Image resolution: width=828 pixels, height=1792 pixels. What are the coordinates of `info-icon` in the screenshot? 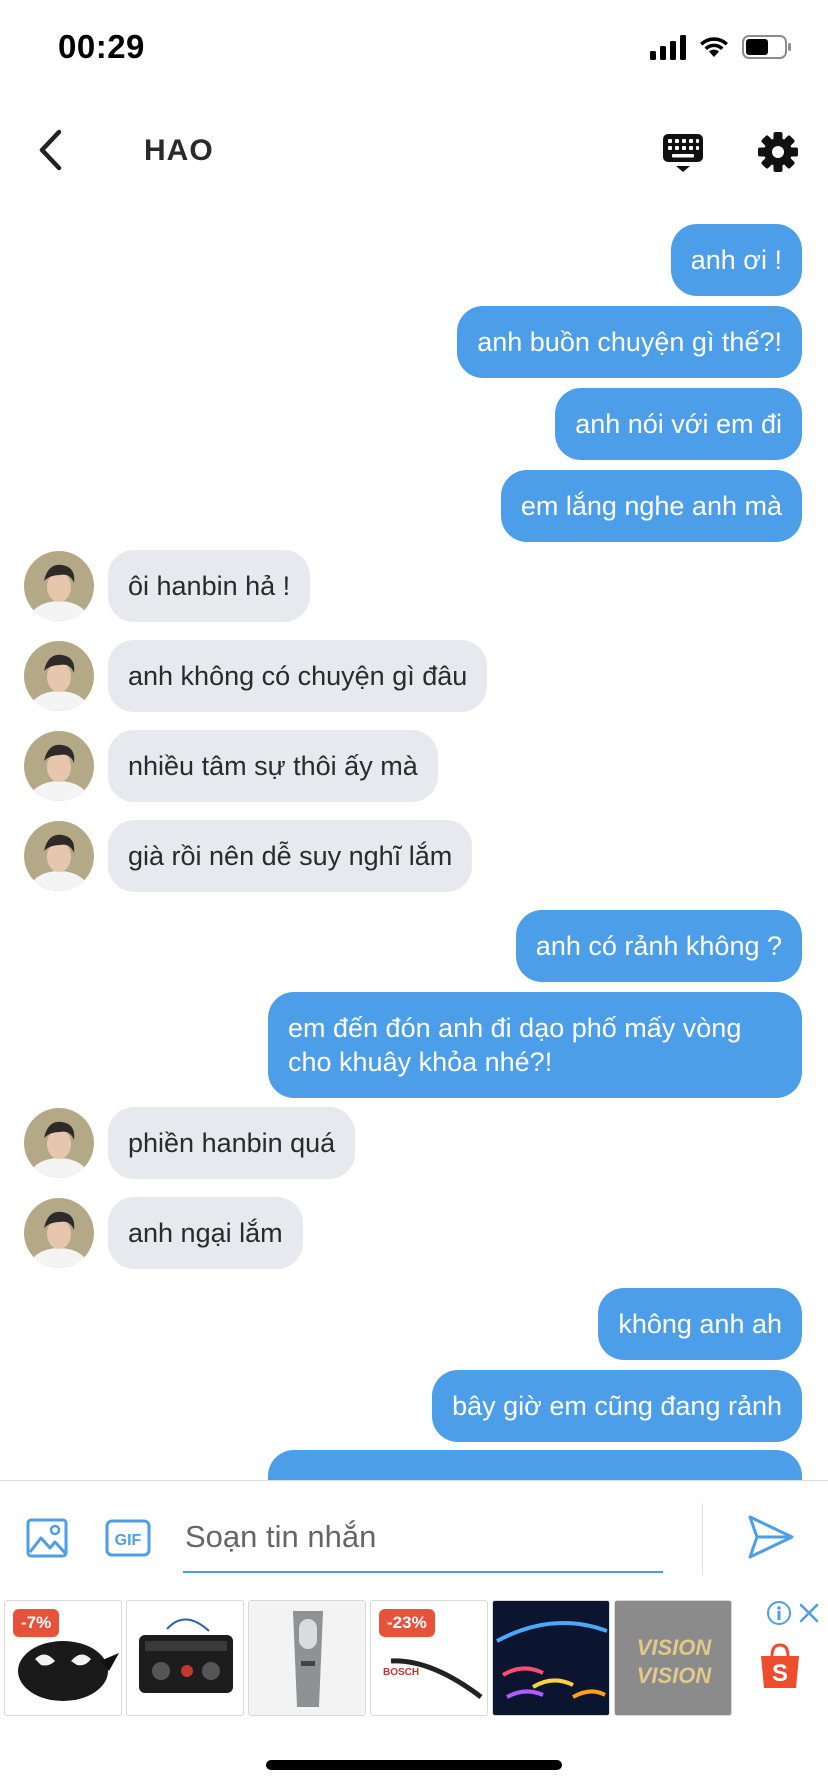 It's located at (779, 1613).